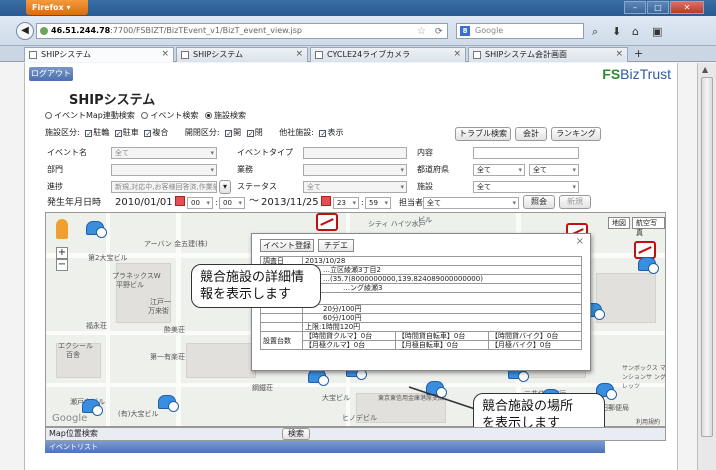 Image resolution: width=716 pixels, height=470 pixels. Describe the element at coordinates (648, 421) in the screenshot. I see `terms-link: 利用規約` at that location.